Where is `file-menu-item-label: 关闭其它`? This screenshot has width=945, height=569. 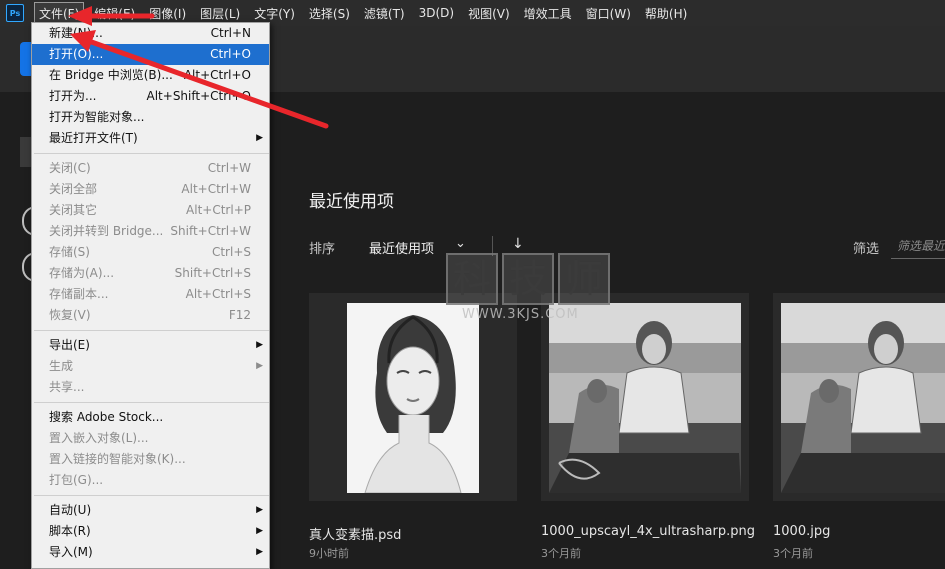
file-menu-item-label: 关闭其它 is located at coordinates (73, 210).